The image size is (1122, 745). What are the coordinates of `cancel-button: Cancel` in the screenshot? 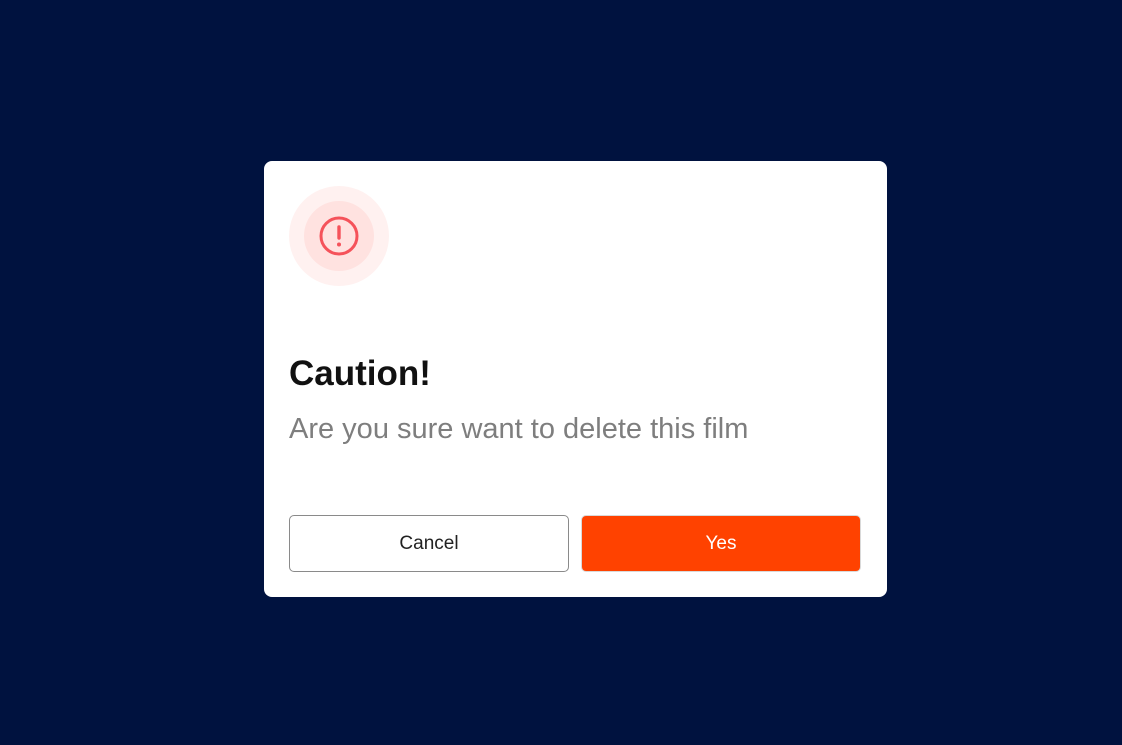 It's located at (429, 543).